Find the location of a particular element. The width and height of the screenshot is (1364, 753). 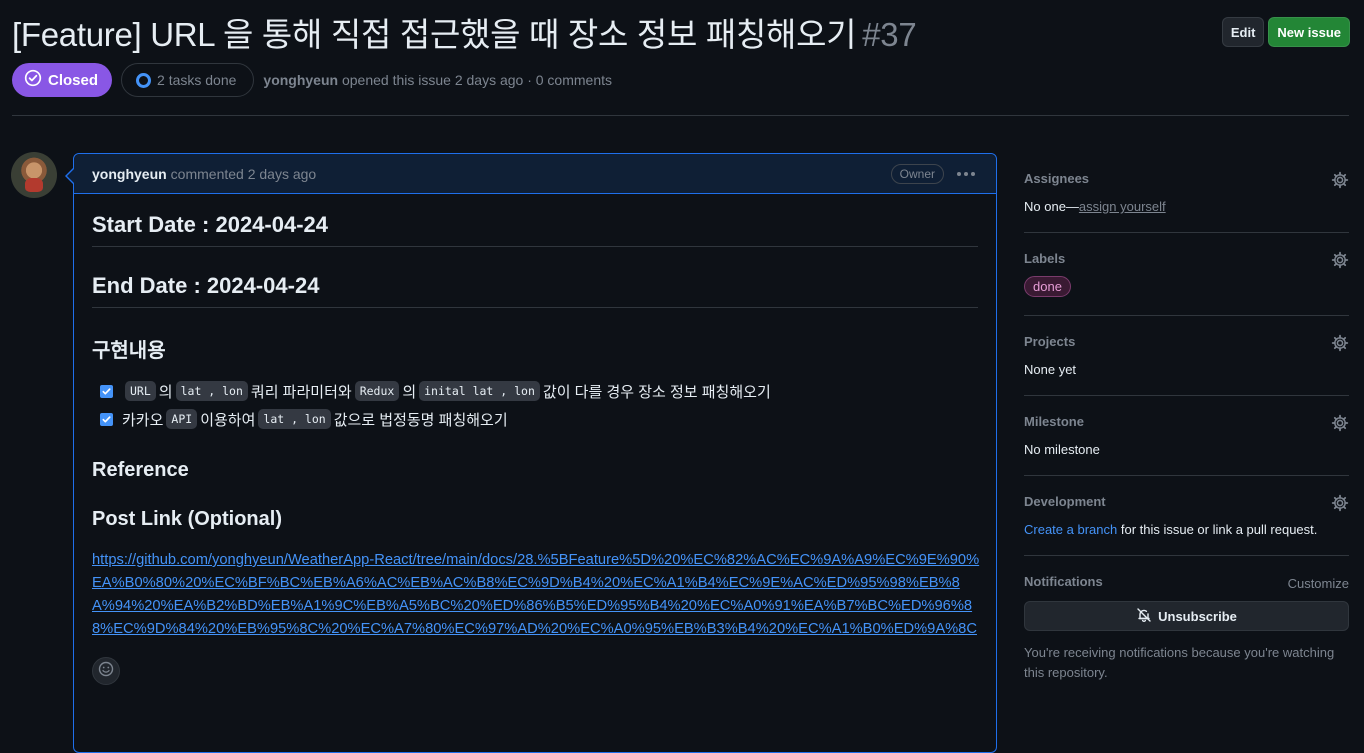

reference-heading: Reference is located at coordinates (140, 470).